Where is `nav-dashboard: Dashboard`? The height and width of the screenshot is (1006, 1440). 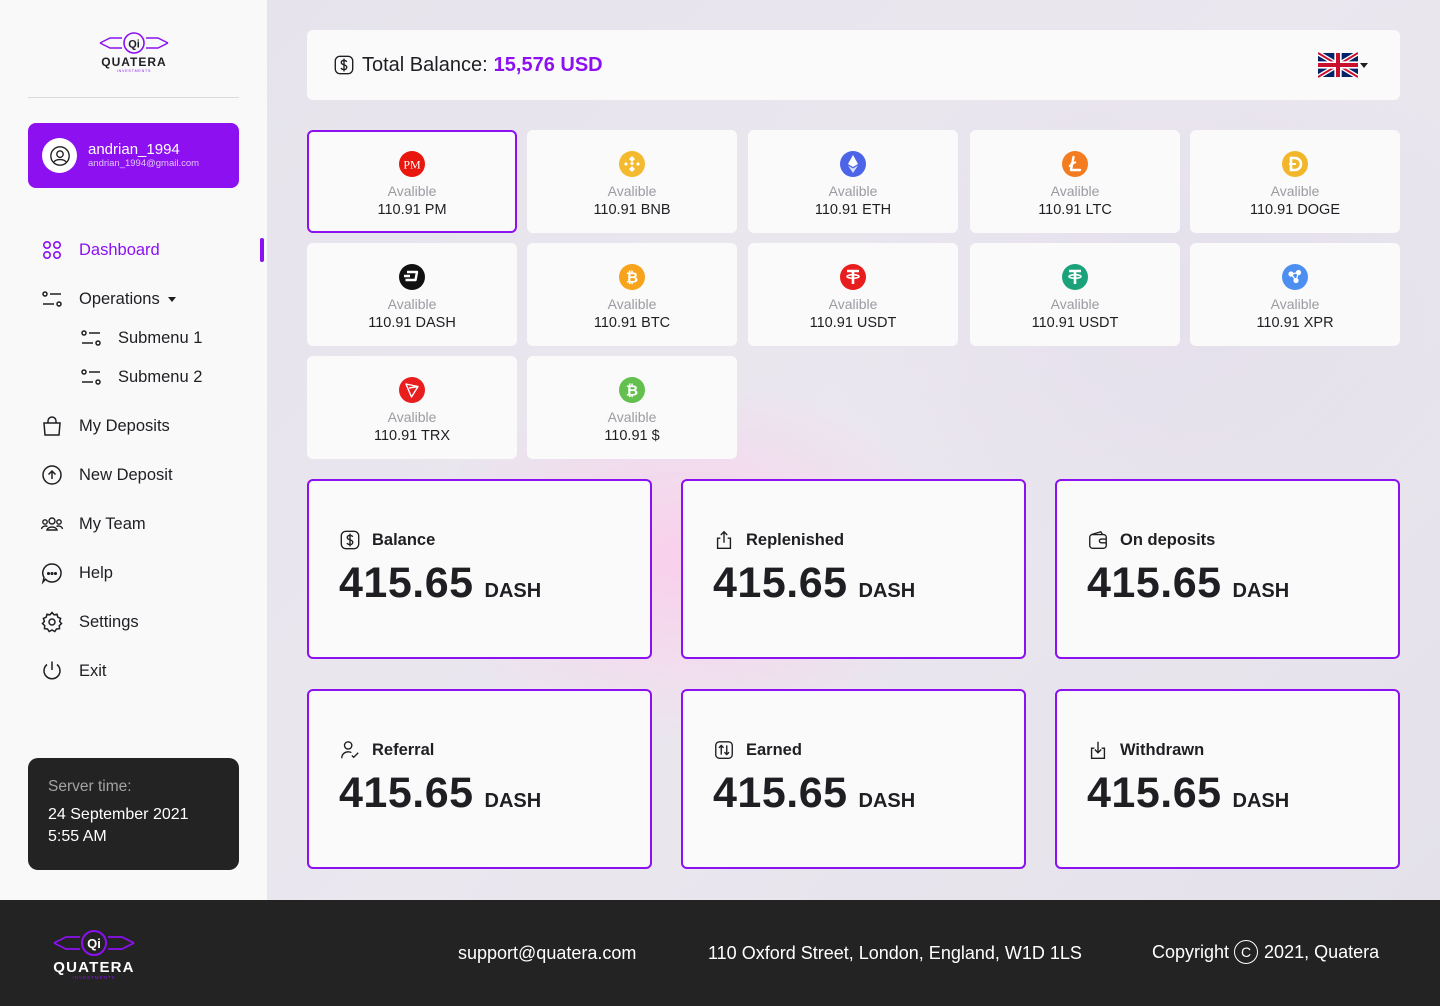 nav-dashboard: Dashboard is located at coordinates (100, 250).